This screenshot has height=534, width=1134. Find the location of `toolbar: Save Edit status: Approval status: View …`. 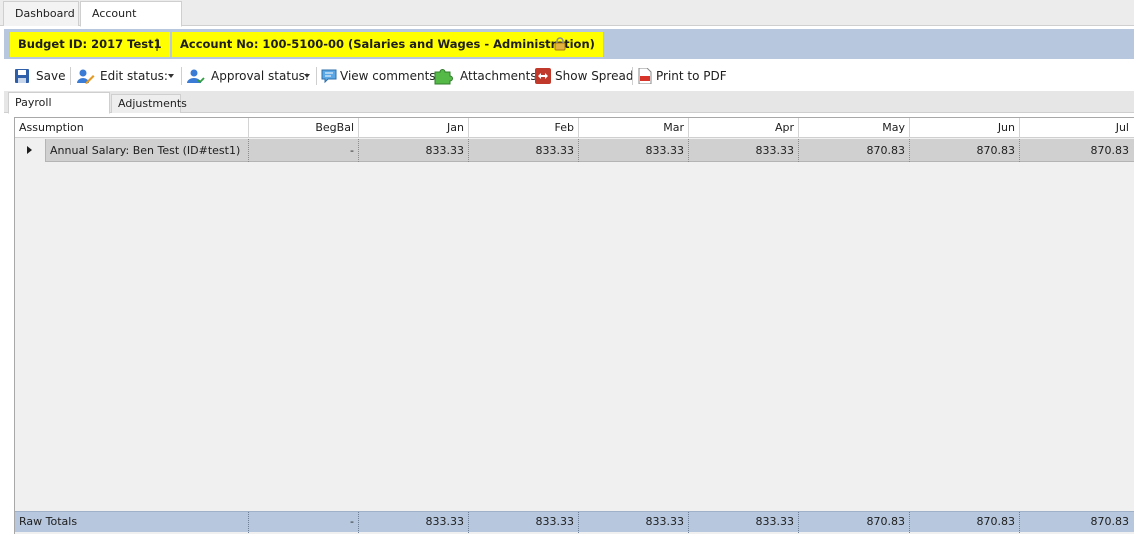

toolbar: Save Edit status: Approval status: View … is located at coordinates (569, 76).